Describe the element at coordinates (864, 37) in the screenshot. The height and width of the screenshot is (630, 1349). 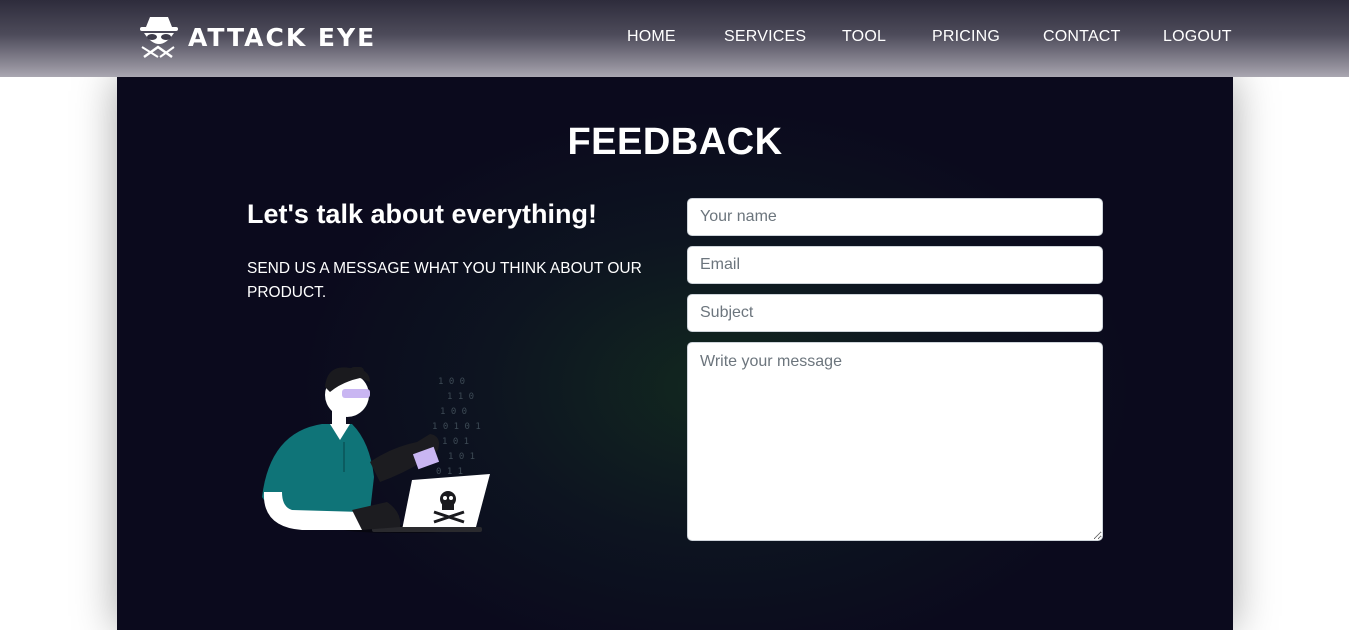
I see `nav-tool: TOOL` at that location.